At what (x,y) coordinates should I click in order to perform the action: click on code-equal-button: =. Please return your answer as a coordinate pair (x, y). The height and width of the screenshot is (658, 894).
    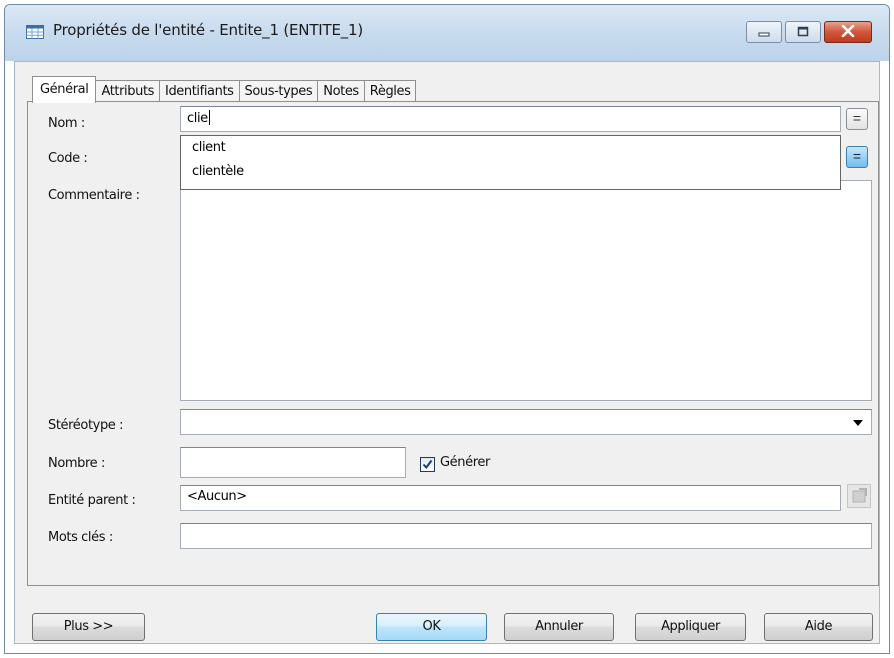
    Looking at the image, I should click on (857, 157).